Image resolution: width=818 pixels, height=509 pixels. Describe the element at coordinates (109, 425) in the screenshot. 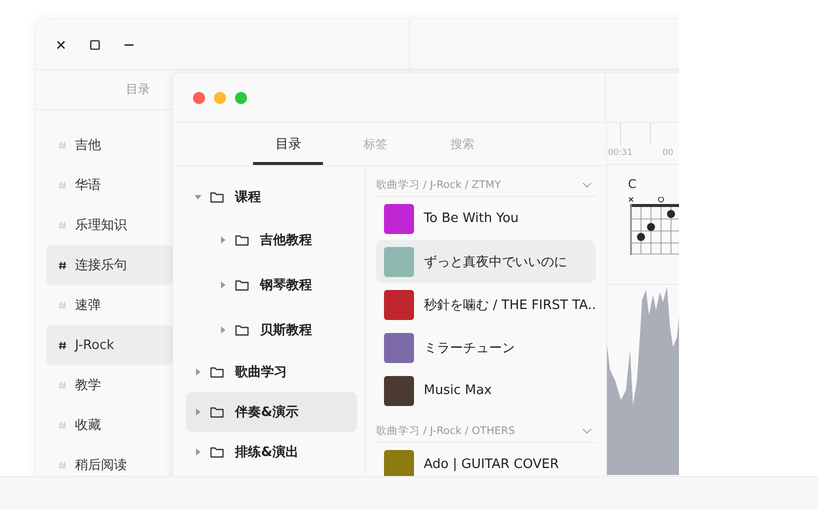

I see `tag-item: 收藏` at that location.